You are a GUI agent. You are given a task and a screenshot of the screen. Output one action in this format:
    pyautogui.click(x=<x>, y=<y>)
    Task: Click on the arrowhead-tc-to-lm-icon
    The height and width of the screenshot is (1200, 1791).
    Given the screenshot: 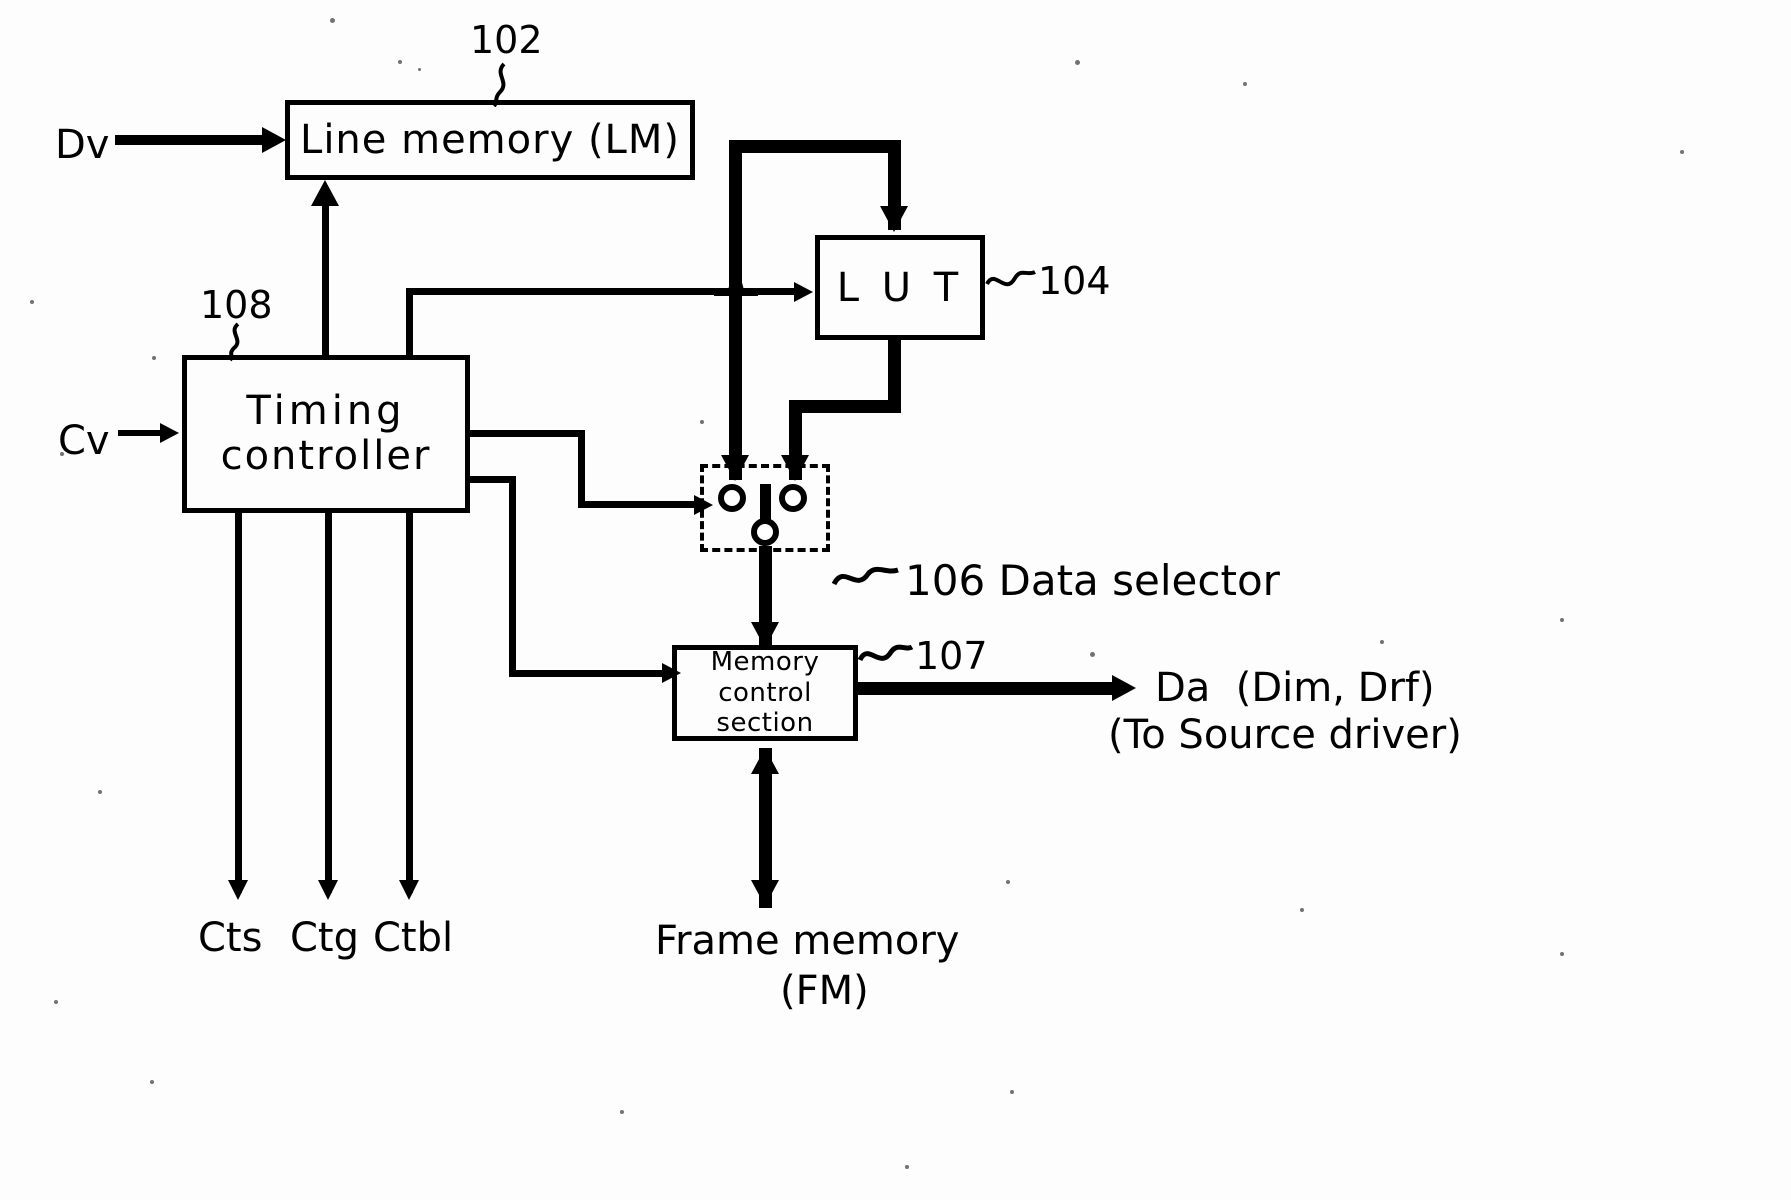 What is the action you would take?
    pyautogui.click(x=325, y=193)
    